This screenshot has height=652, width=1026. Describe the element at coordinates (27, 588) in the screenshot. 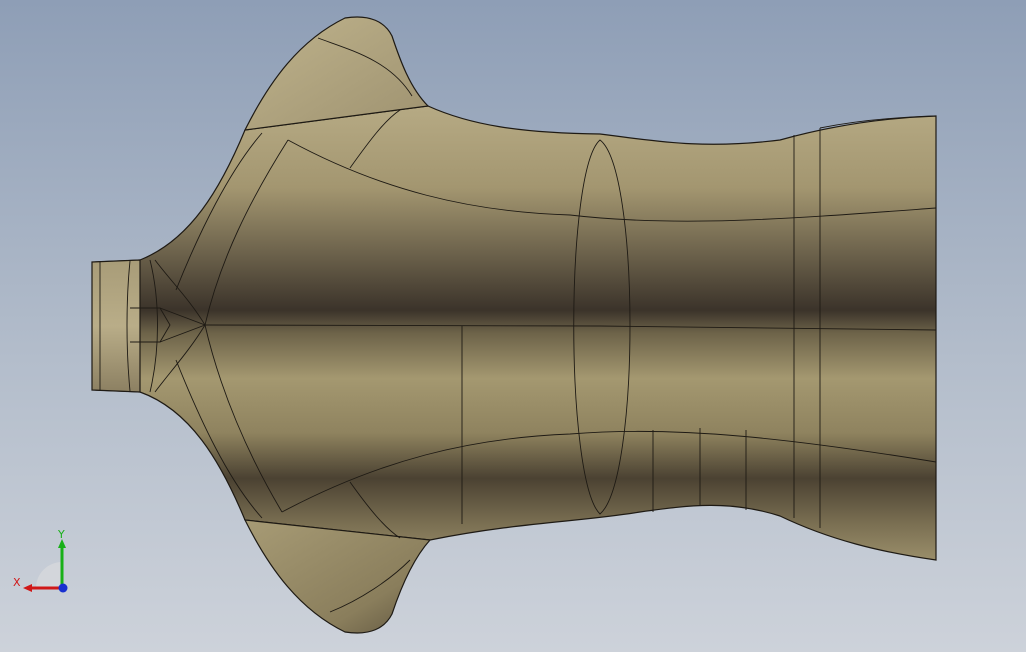

I see `x-axis-head` at that location.